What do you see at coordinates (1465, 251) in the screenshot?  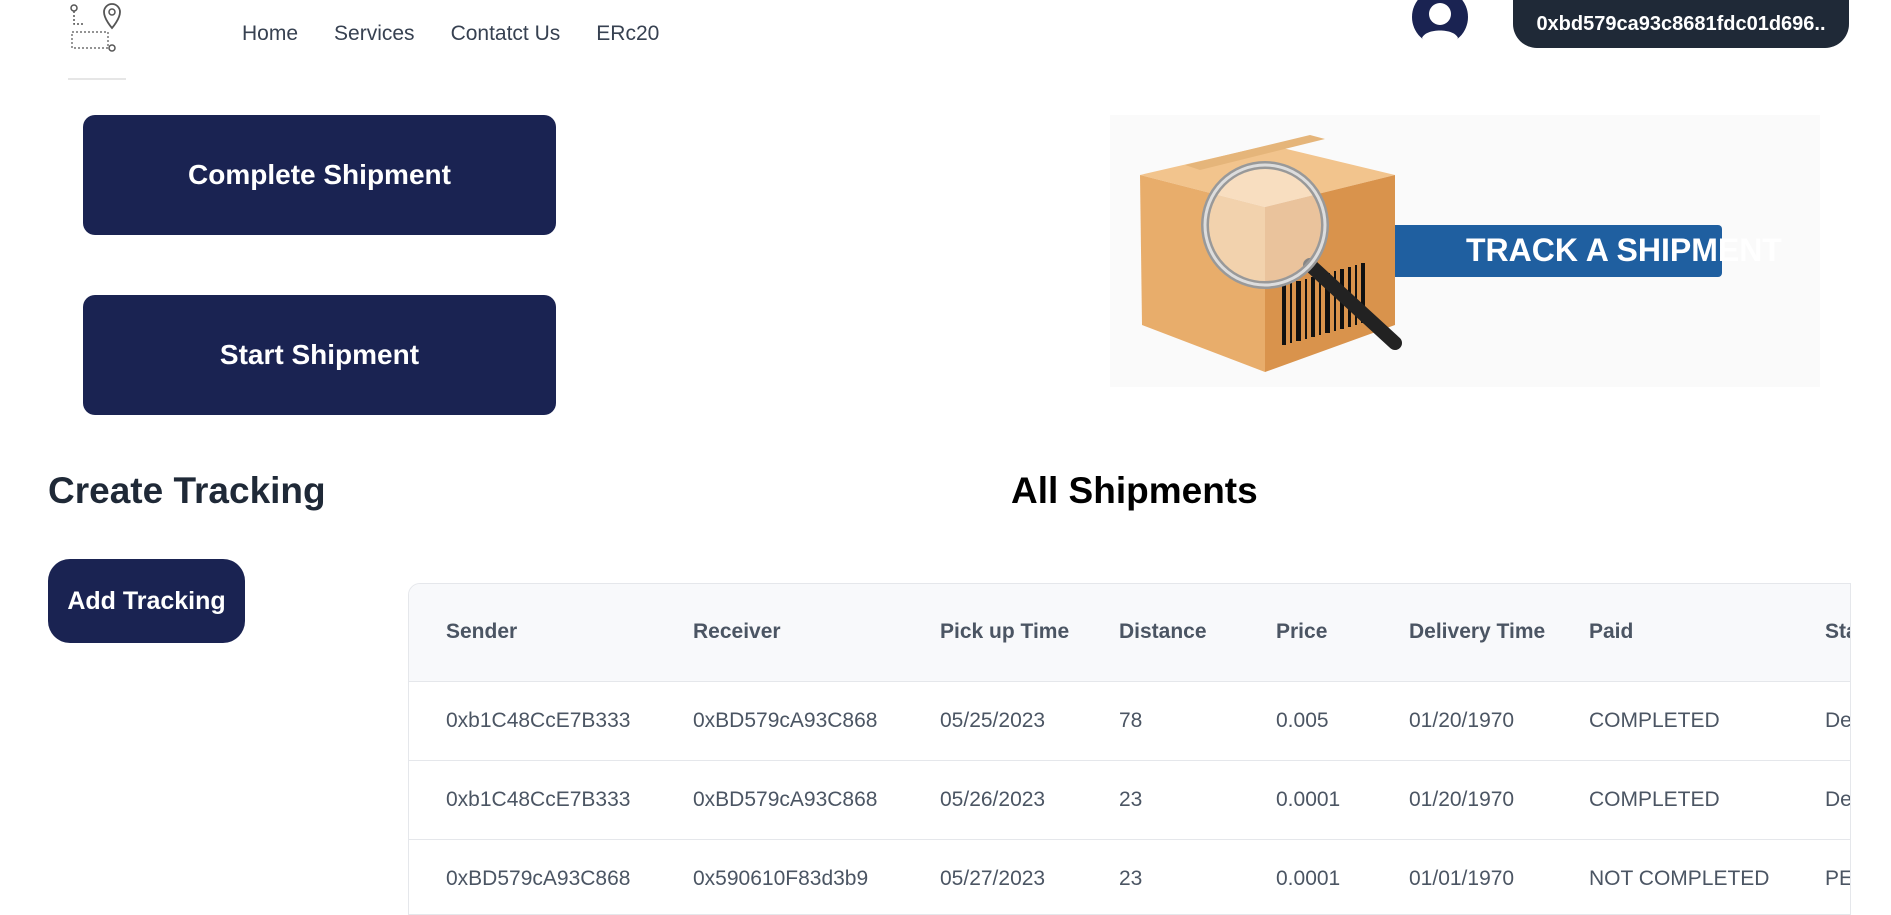 I see `track-shipment-image: TRACK A SHIPMENT` at bounding box center [1465, 251].